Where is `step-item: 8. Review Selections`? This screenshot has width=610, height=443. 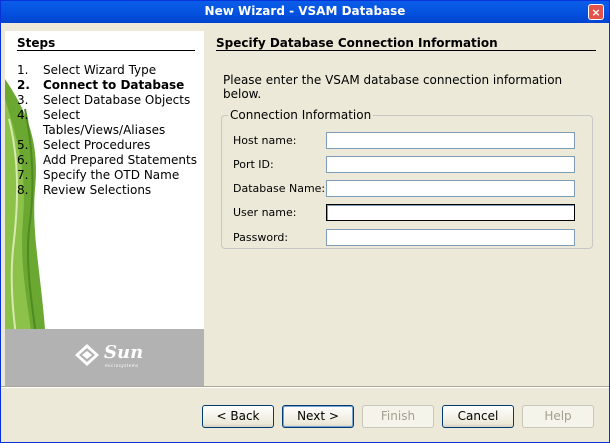 step-item: 8. Review Selections is located at coordinates (110, 190).